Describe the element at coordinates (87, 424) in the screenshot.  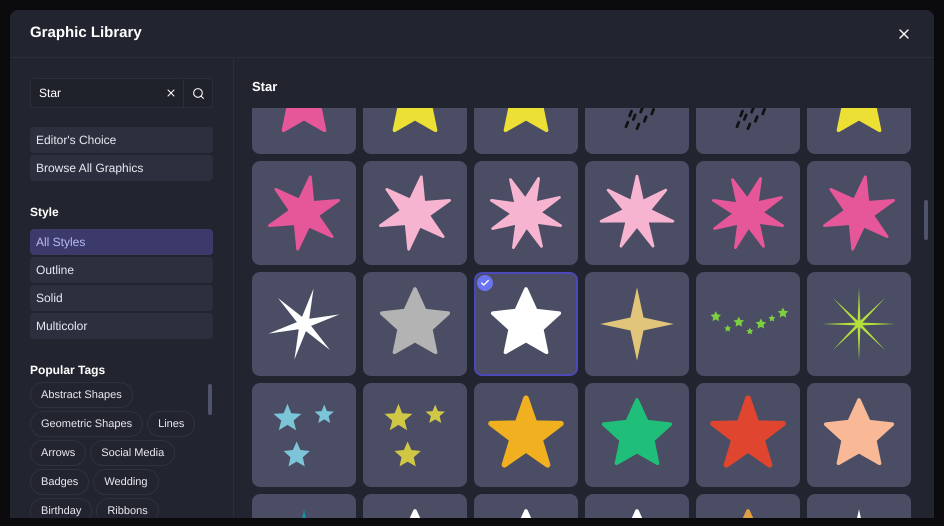
I see `tag-chip: Geometric Shapes` at that location.